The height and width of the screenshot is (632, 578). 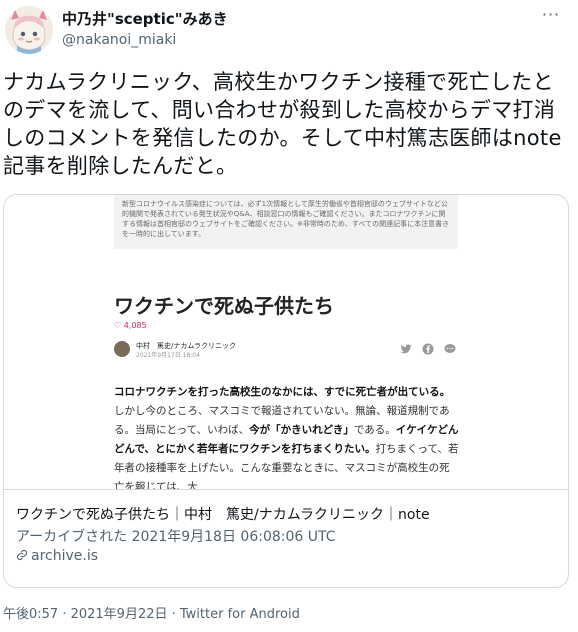 What do you see at coordinates (428, 349) in the screenshot?
I see `facebook-icon` at bounding box center [428, 349].